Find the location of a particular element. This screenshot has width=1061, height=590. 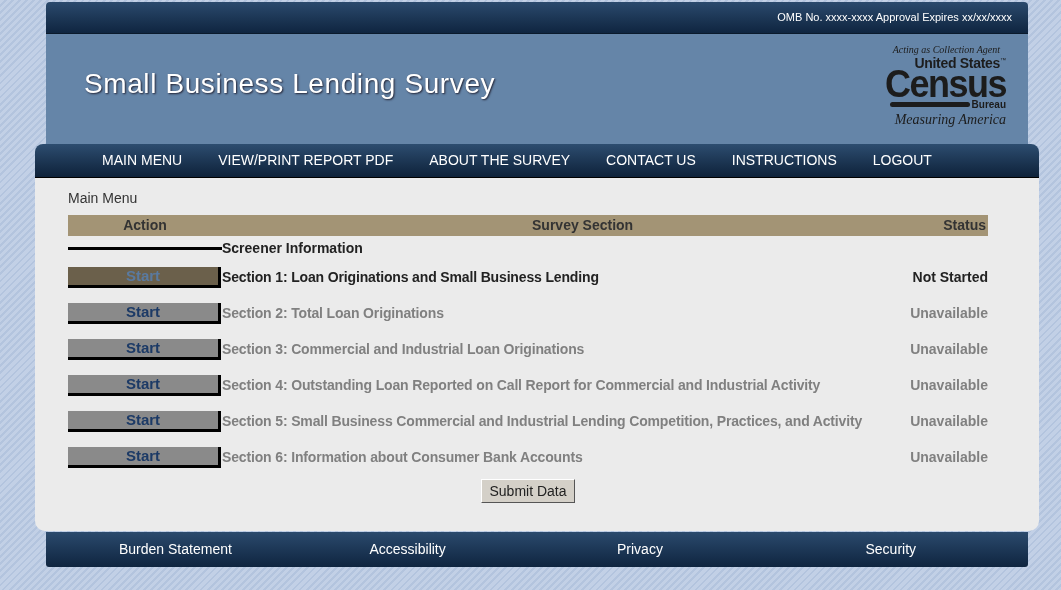

nav-link: CONTACT US is located at coordinates (651, 160).